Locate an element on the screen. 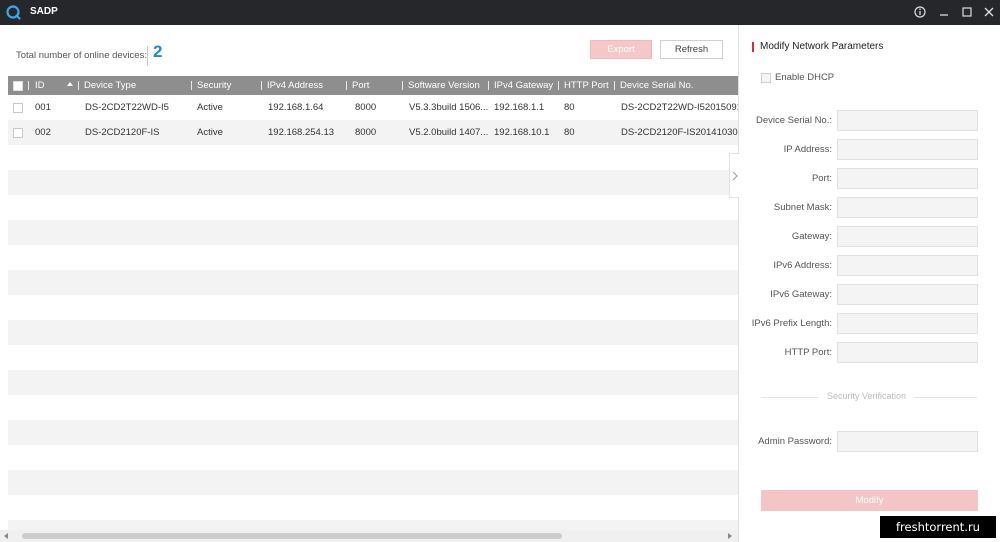  cell-ipv4-address: 192.168.254.13 is located at coordinates (301, 132).